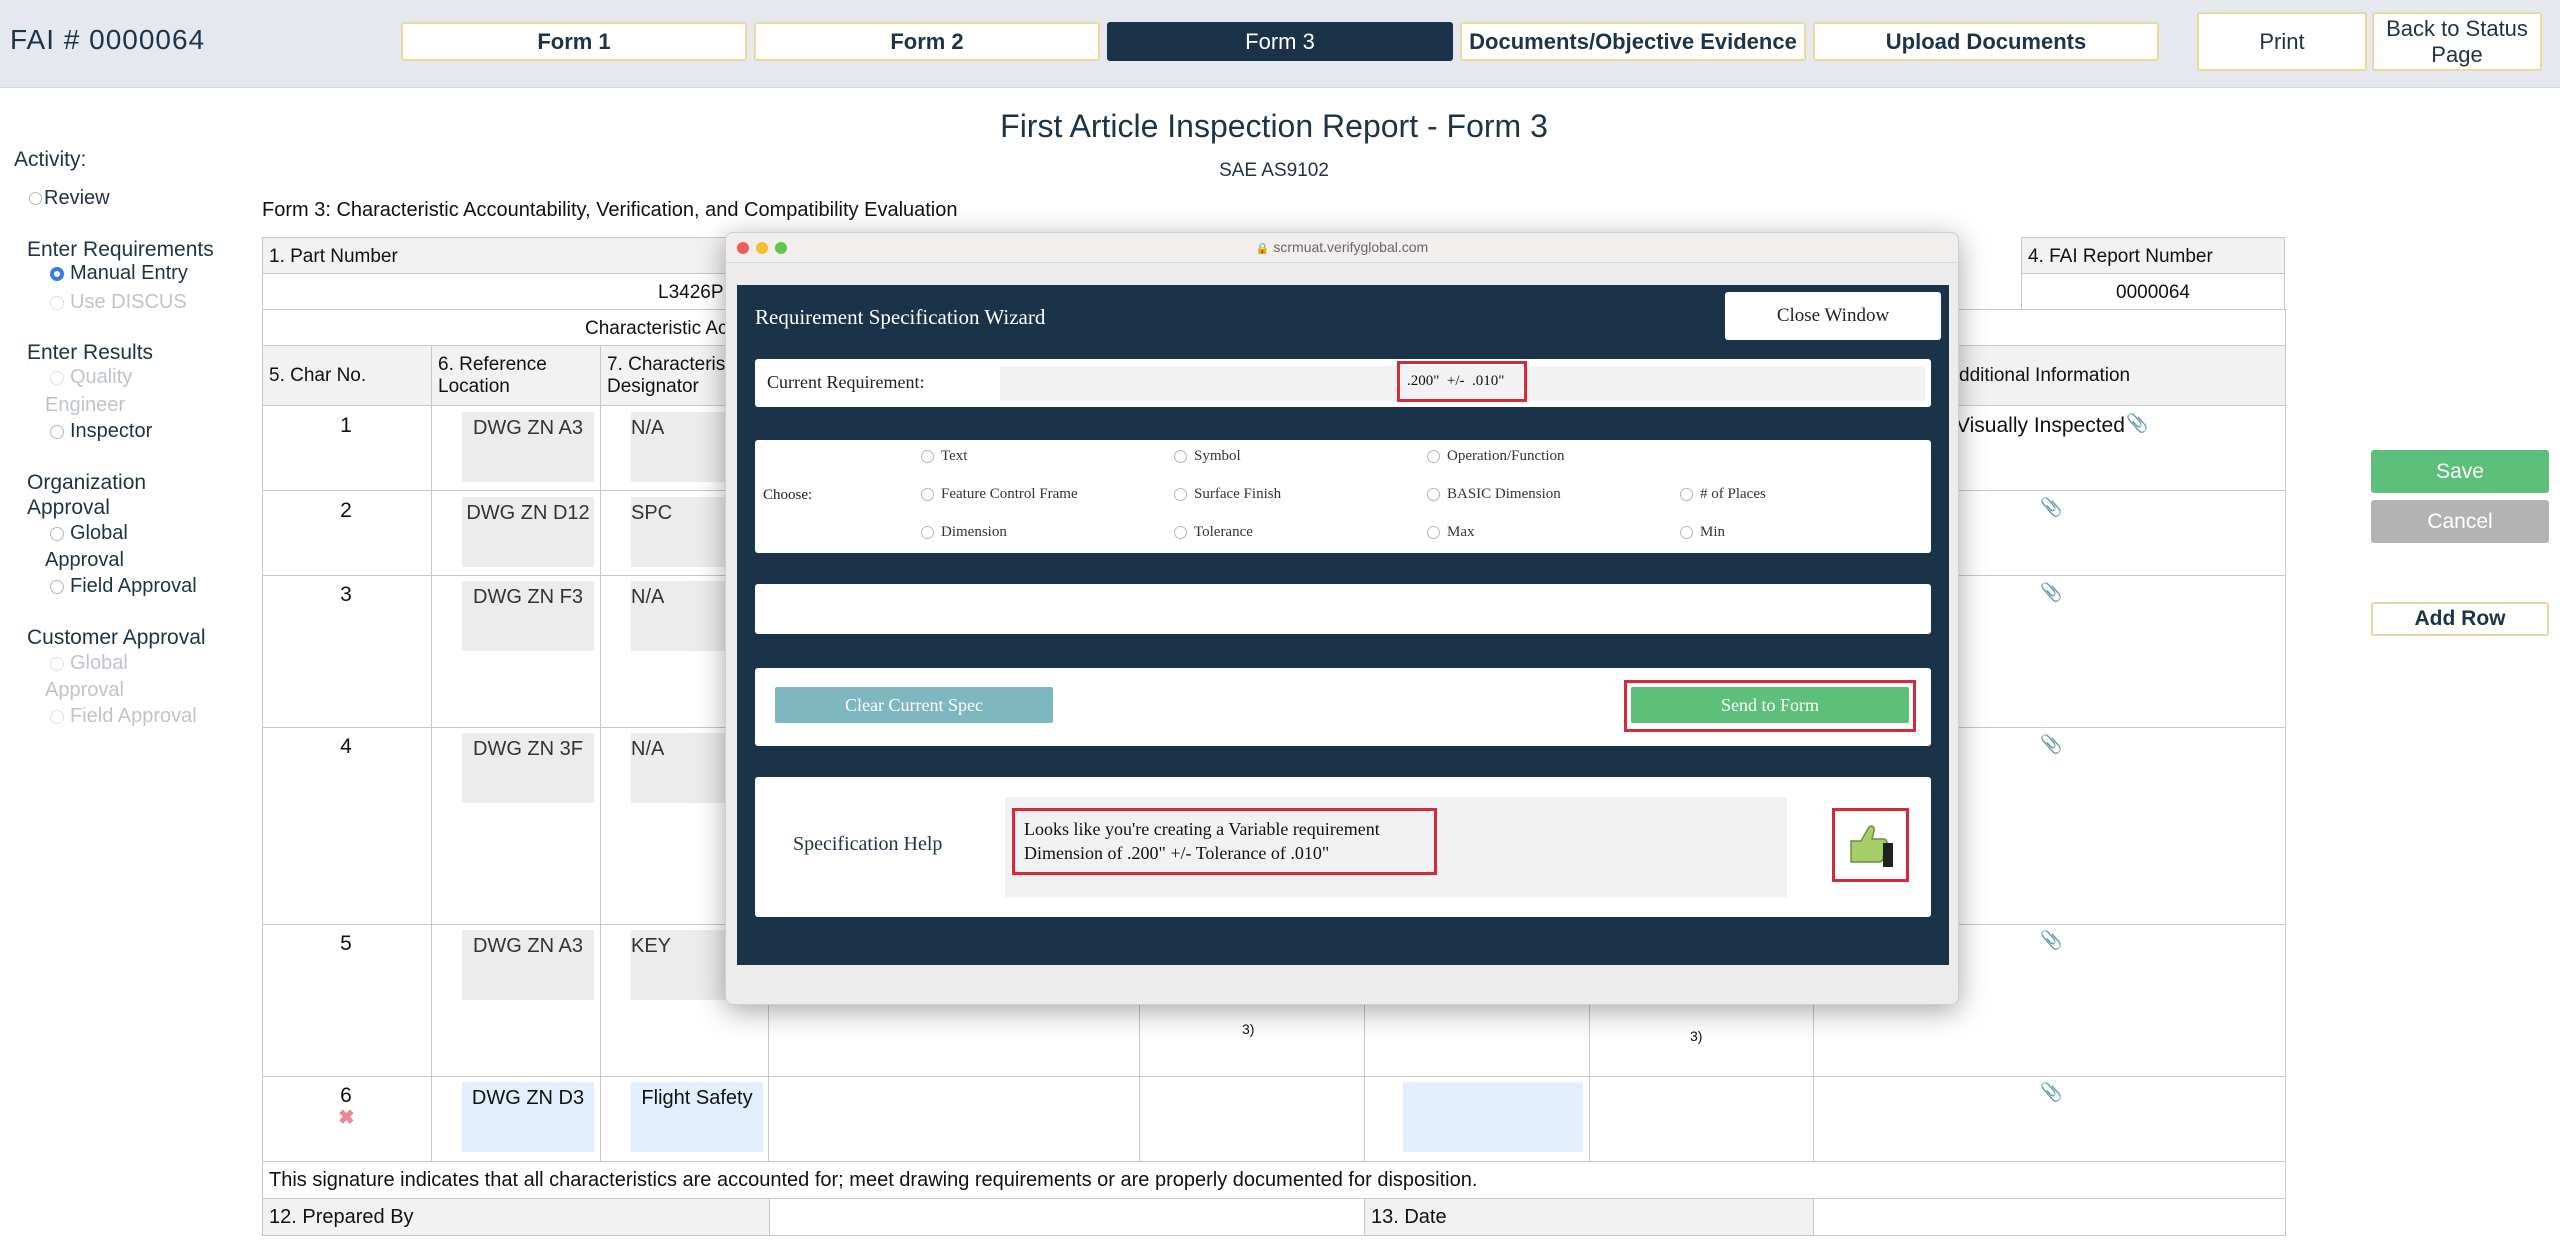 The image size is (2560, 1259). Describe the element at coordinates (57, 586) in the screenshot. I see `field-approval-radio` at that location.